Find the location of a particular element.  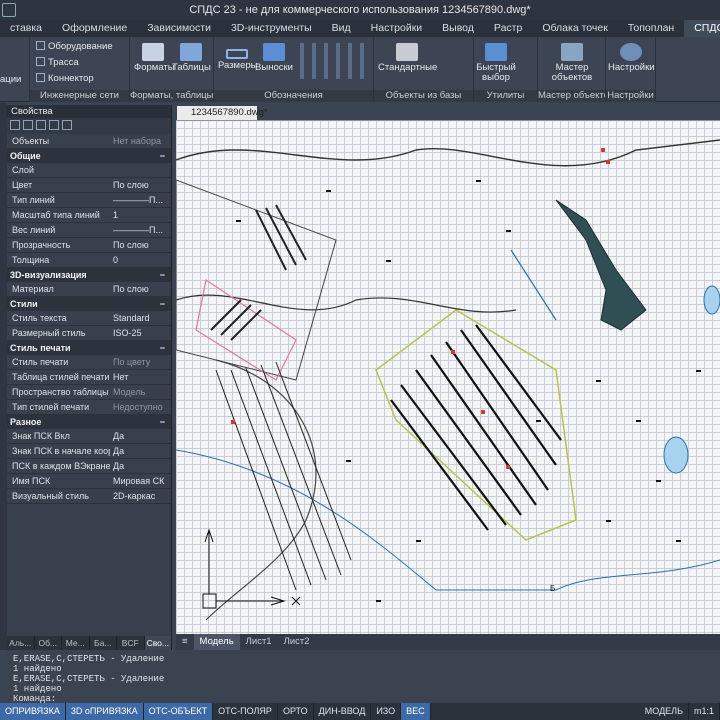

status-toggle: ДИН-ВВОД is located at coordinates (343, 711).